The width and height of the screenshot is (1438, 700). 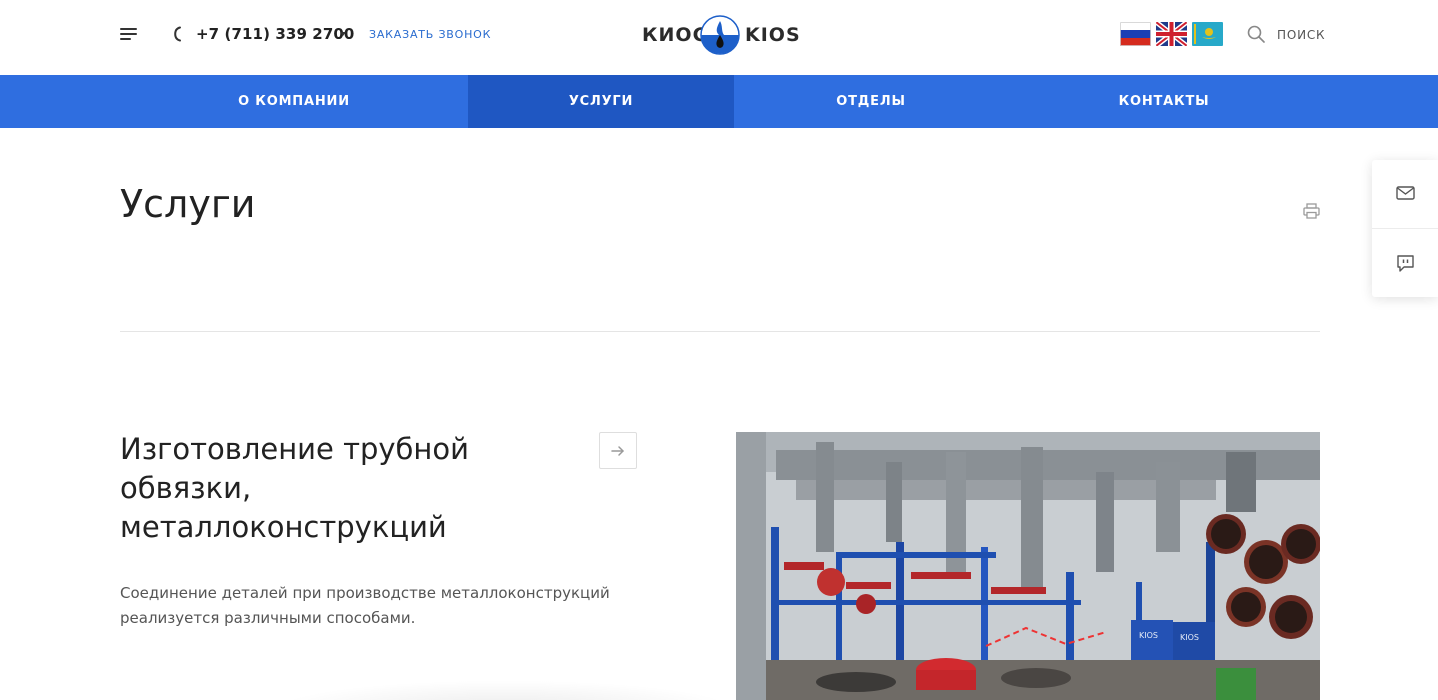 I want to click on service-open-button, so click(x=618, y=450).